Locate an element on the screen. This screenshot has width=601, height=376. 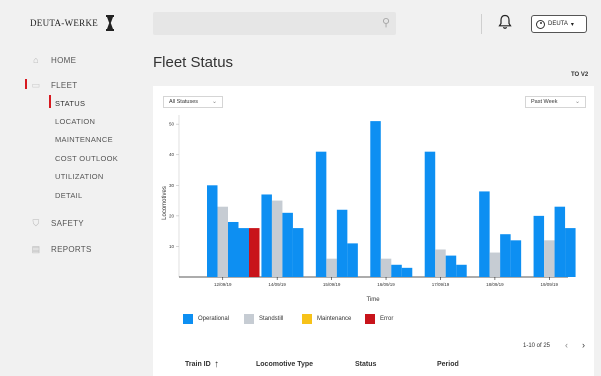
column-header-period: Period is located at coordinates (448, 364).